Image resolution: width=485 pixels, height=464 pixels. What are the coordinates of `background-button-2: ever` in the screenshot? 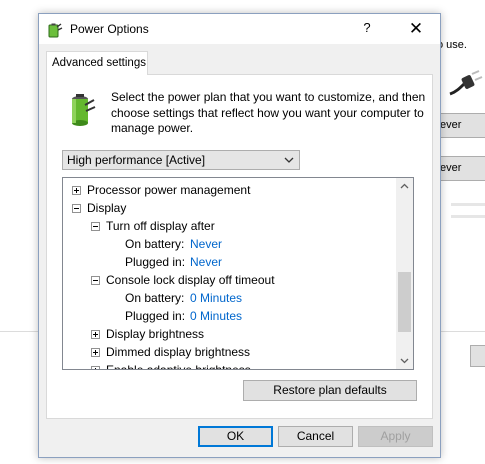 It's located at (461, 168).